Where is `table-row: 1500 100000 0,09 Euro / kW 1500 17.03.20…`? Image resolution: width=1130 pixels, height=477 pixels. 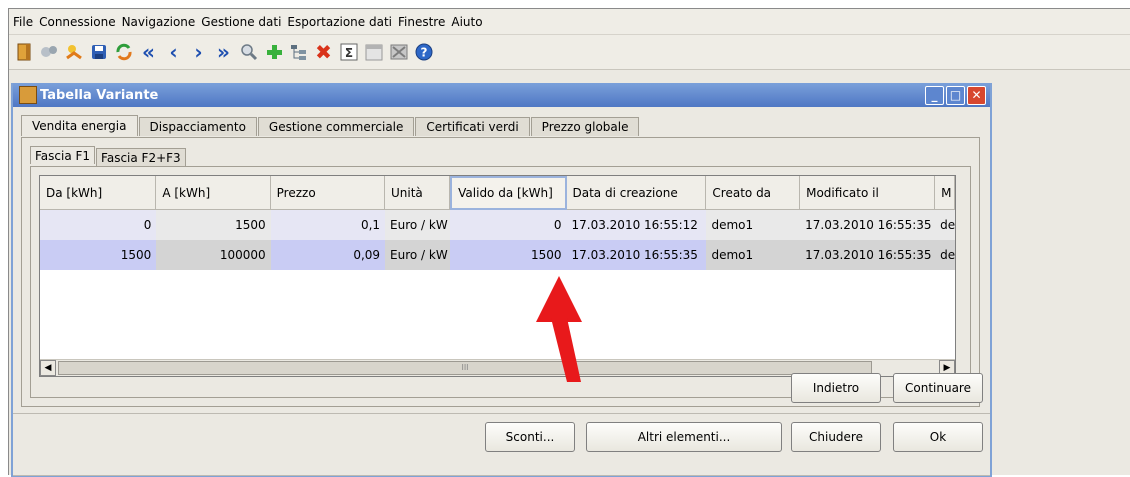
table-row: 1500 100000 0,09 Euro / kW 1500 17.03.20… is located at coordinates (497, 255).